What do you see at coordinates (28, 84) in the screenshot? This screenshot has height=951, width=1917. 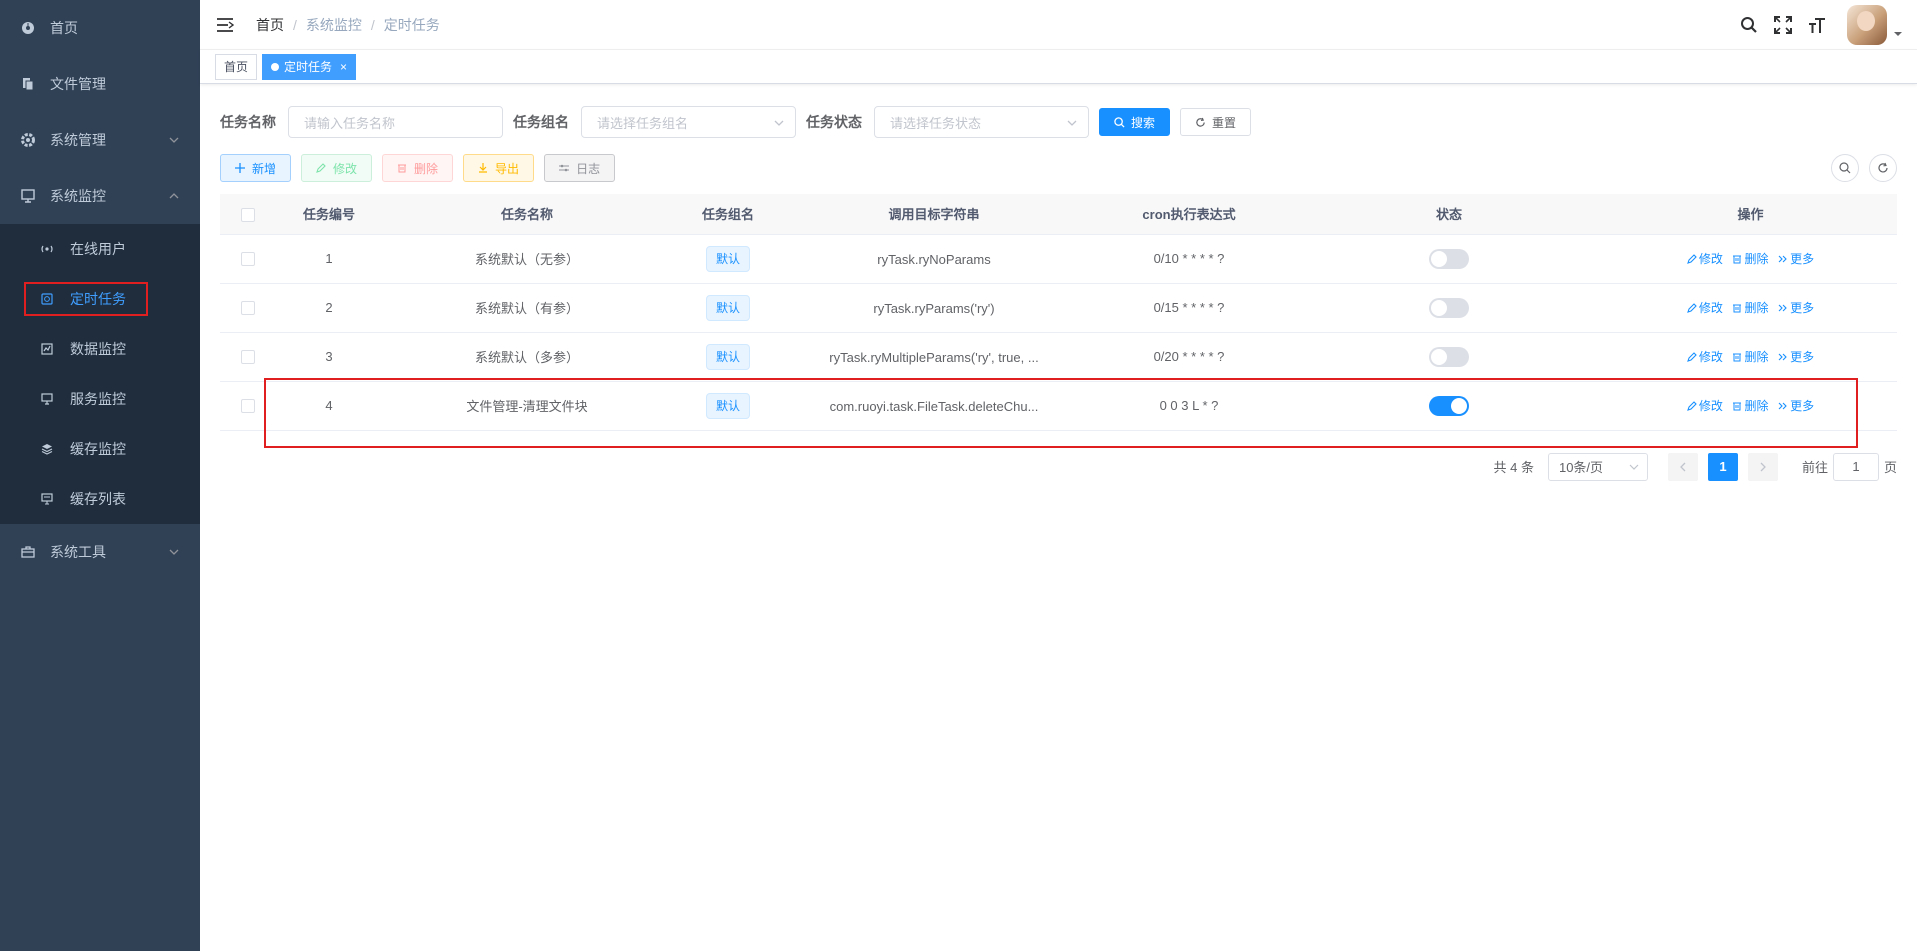 I see `file-icon` at bounding box center [28, 84].